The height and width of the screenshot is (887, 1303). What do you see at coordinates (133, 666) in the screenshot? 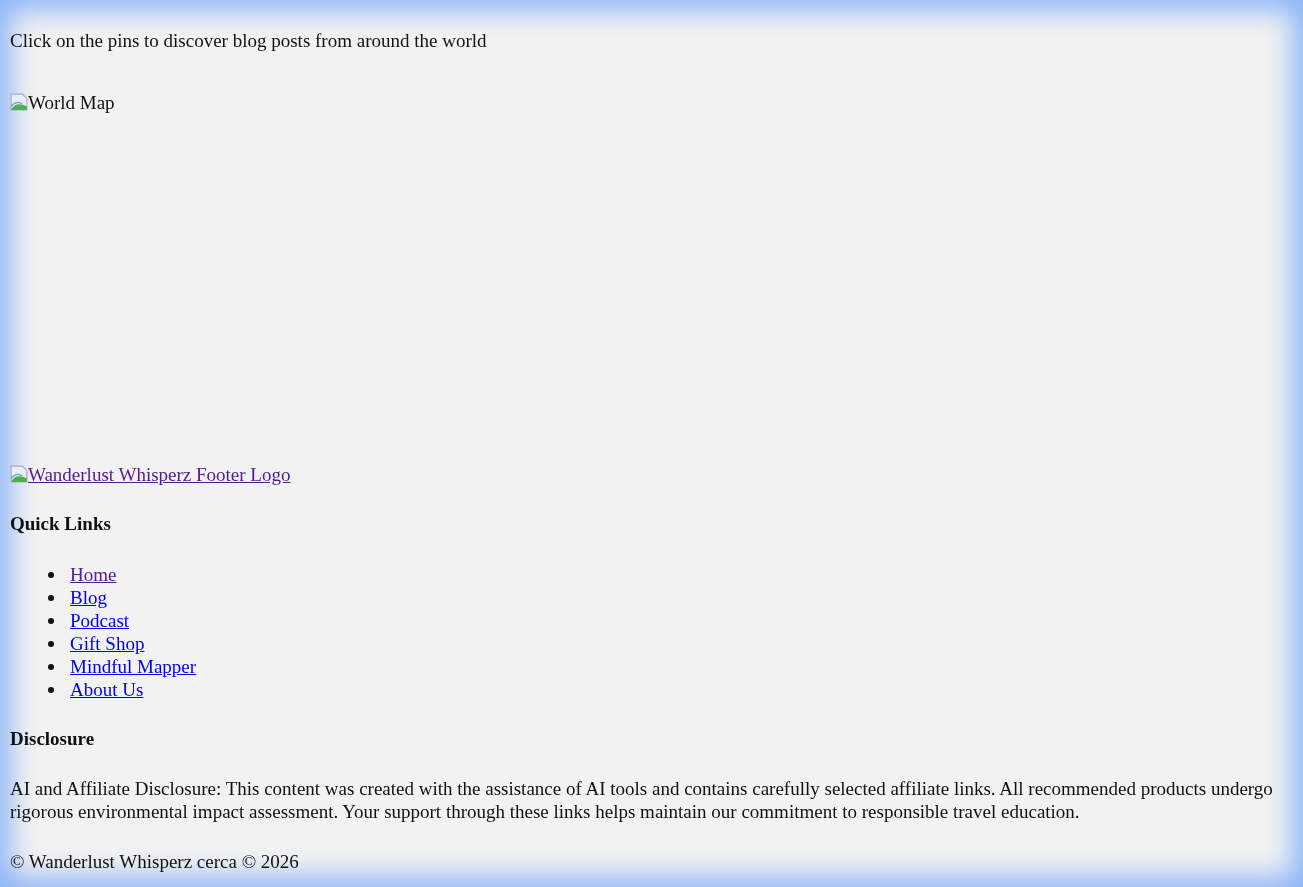
I see `nav-link: Mindful Mapper` at bounding box center [133, 666].